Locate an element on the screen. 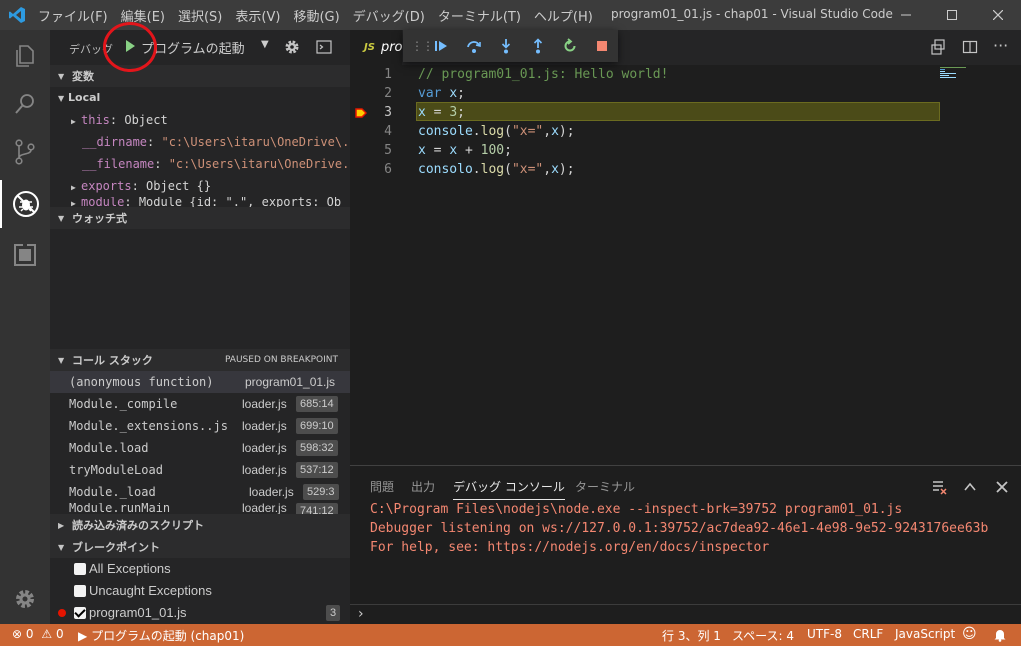 This screenshot has height=646, width=1021. menu-file: ファイル(F) is located at coordinates (73, 15).